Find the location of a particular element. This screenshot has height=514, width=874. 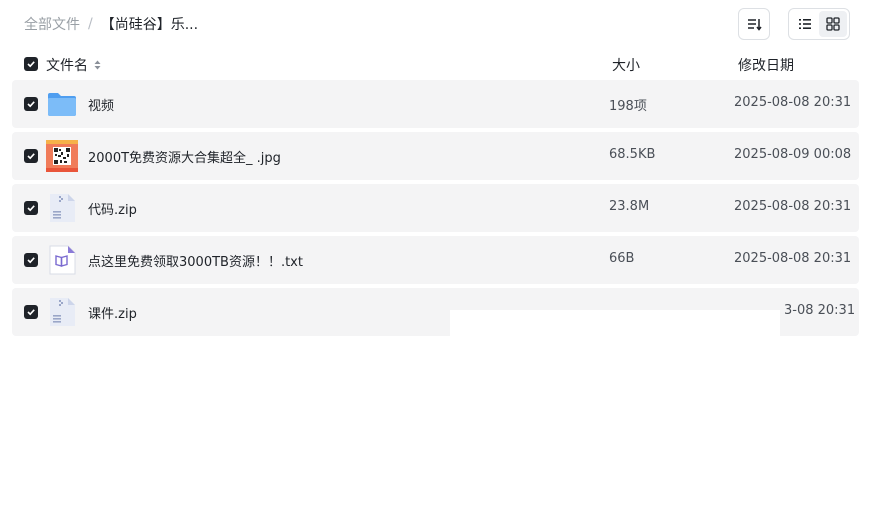

select-all-checkbox is located at coordinates (31, 64).